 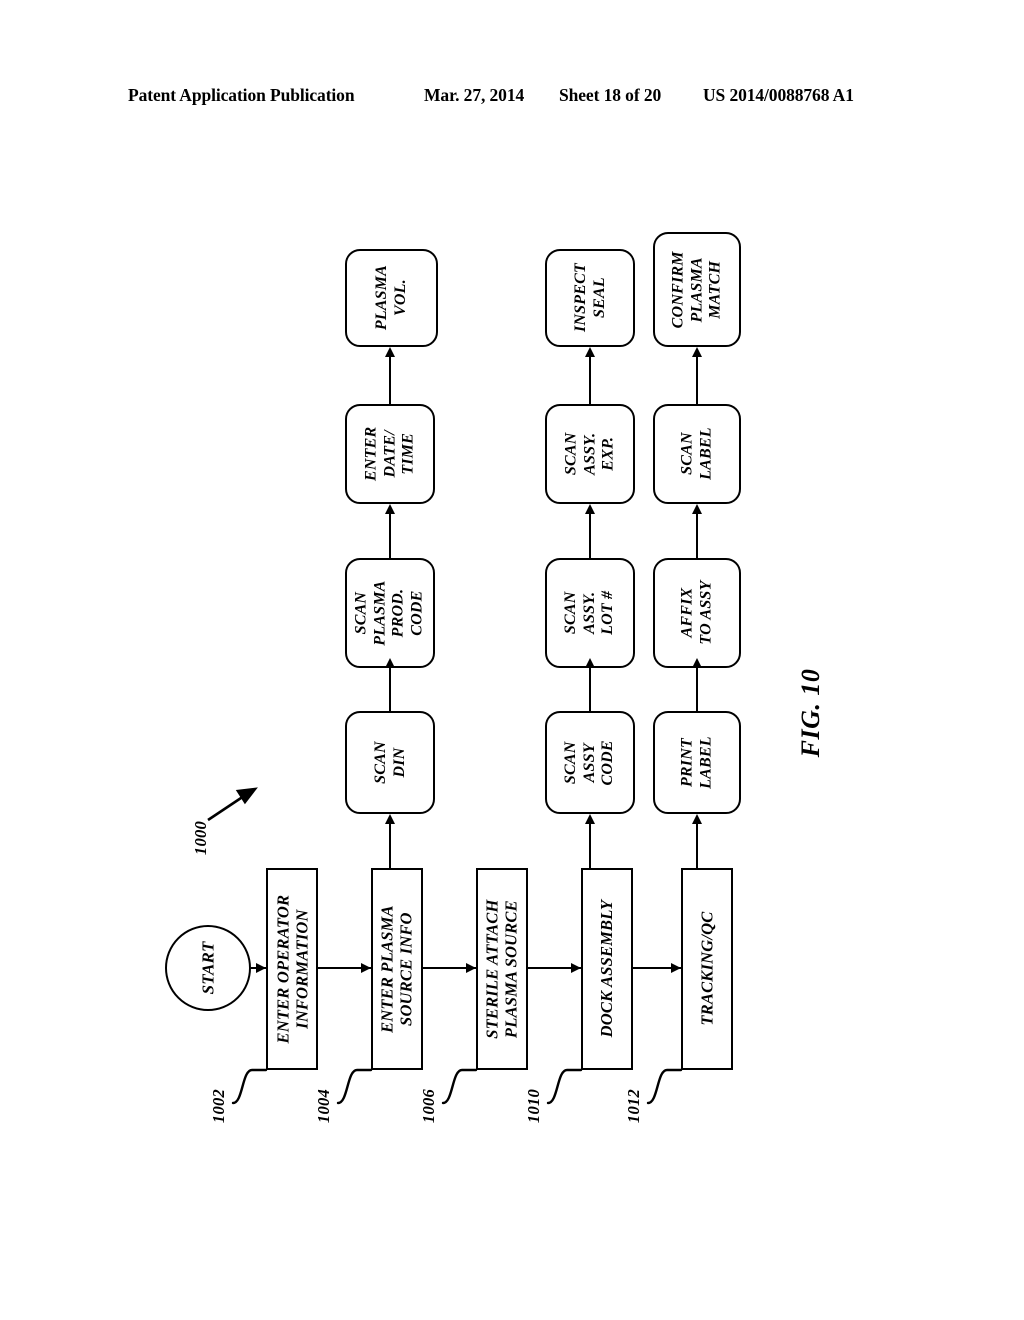 I want to click on connector-date-time-to-plasma-vol, so click(x=390, y=380).